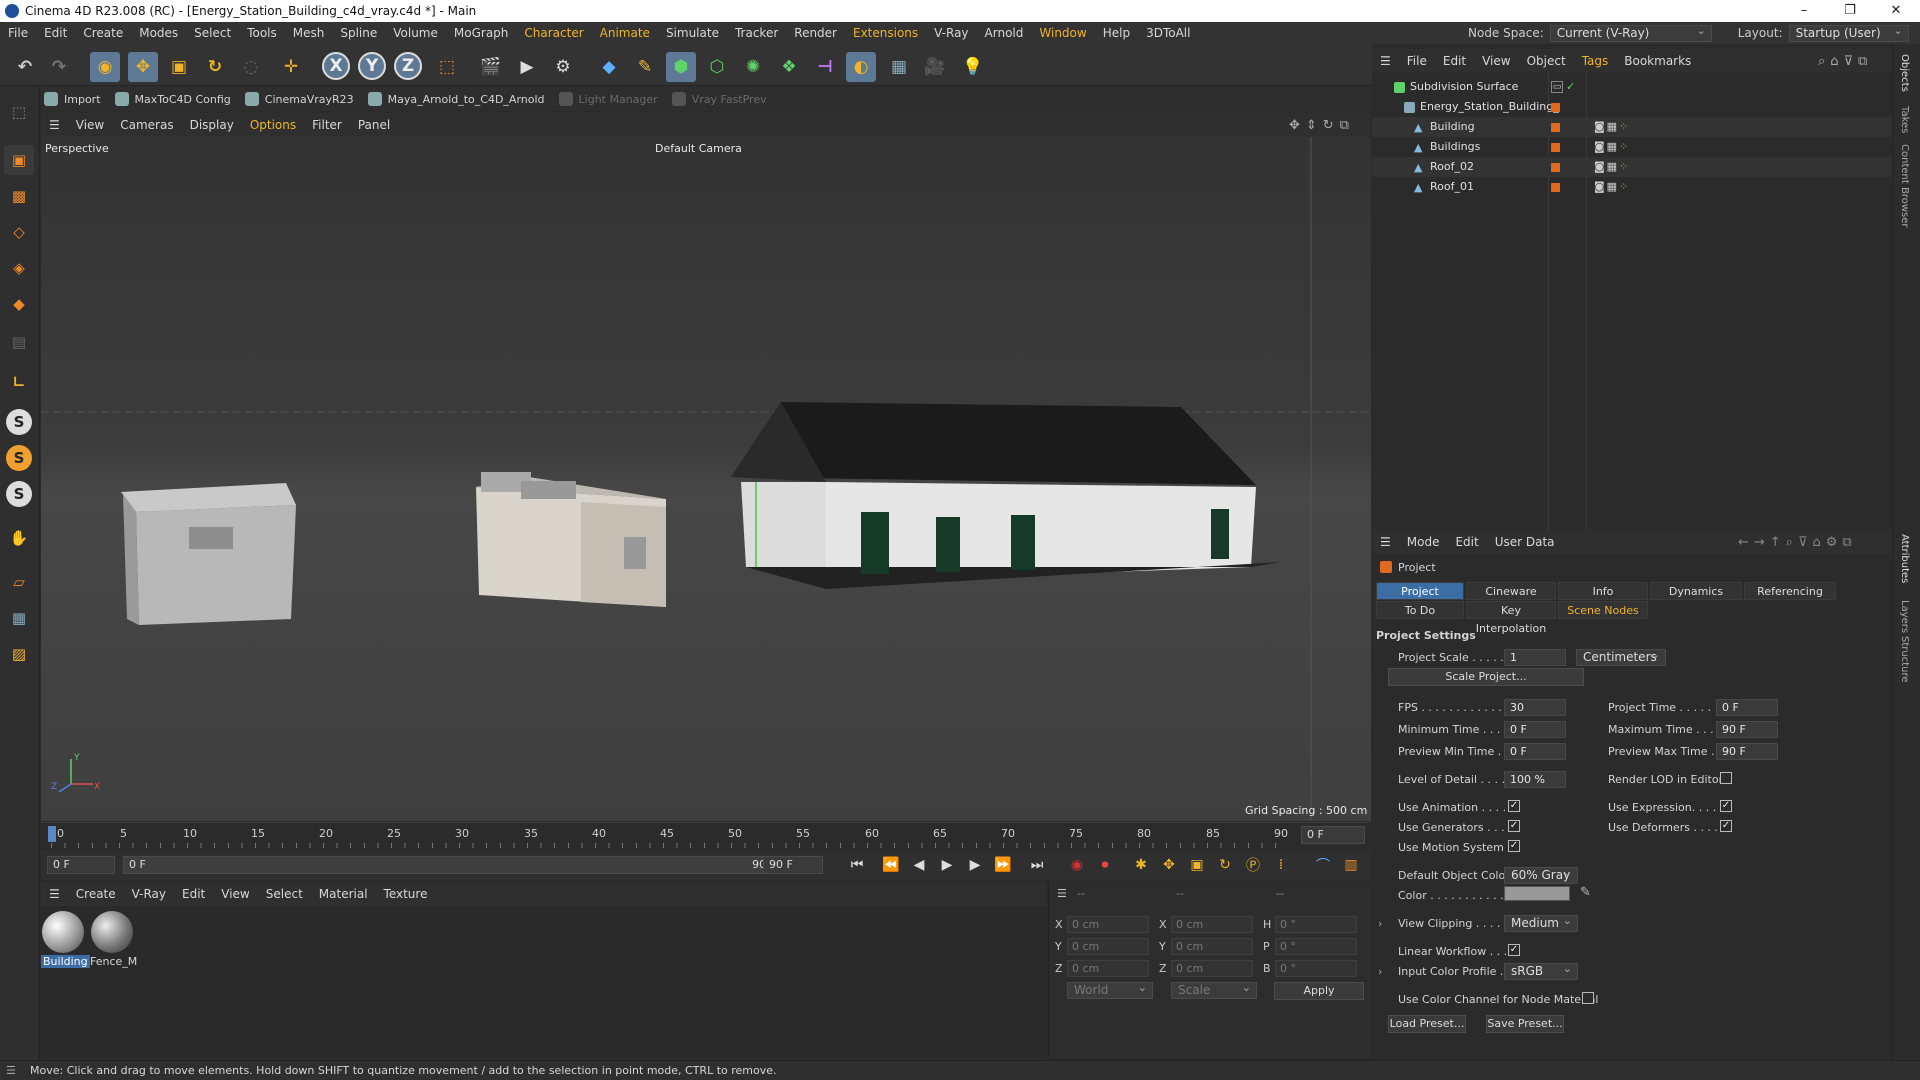 This screenshot has height=1080, width=1920. I want to click on material-menu-vray: V-Ray, so click(149, 894).